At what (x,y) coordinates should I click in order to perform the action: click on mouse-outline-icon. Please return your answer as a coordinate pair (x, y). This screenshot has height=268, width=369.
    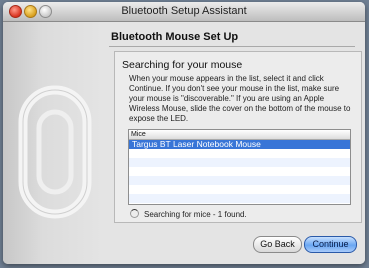
    Looking at the image, I should click on (55, 152).